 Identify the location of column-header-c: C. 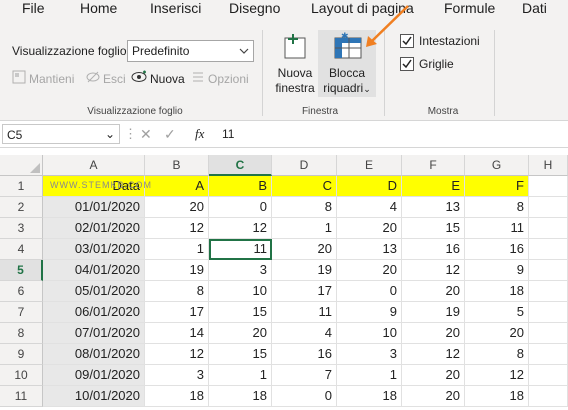
(240, 165).